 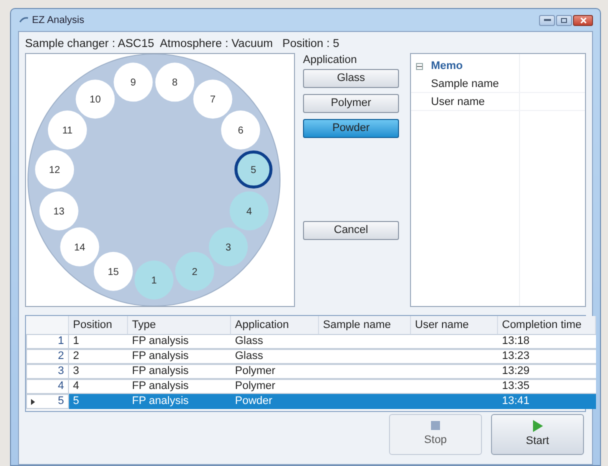 I want to click on table-cell: 3, so click(x=98, y=371).